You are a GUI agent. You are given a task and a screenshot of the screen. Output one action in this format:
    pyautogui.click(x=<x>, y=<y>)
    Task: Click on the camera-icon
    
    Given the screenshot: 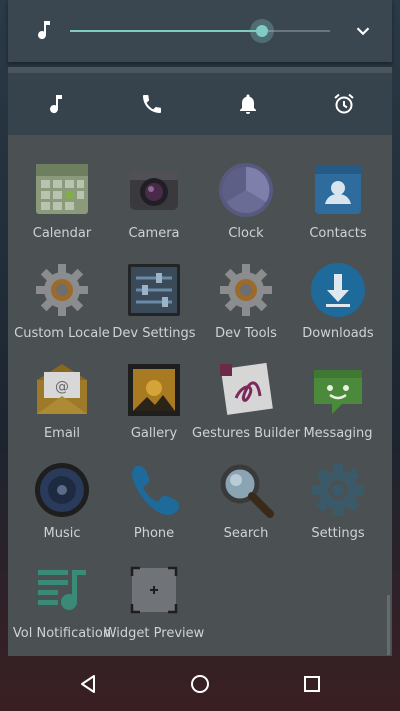 What is the action you would take?
    pyautogui.click(x=154, y=191)
    